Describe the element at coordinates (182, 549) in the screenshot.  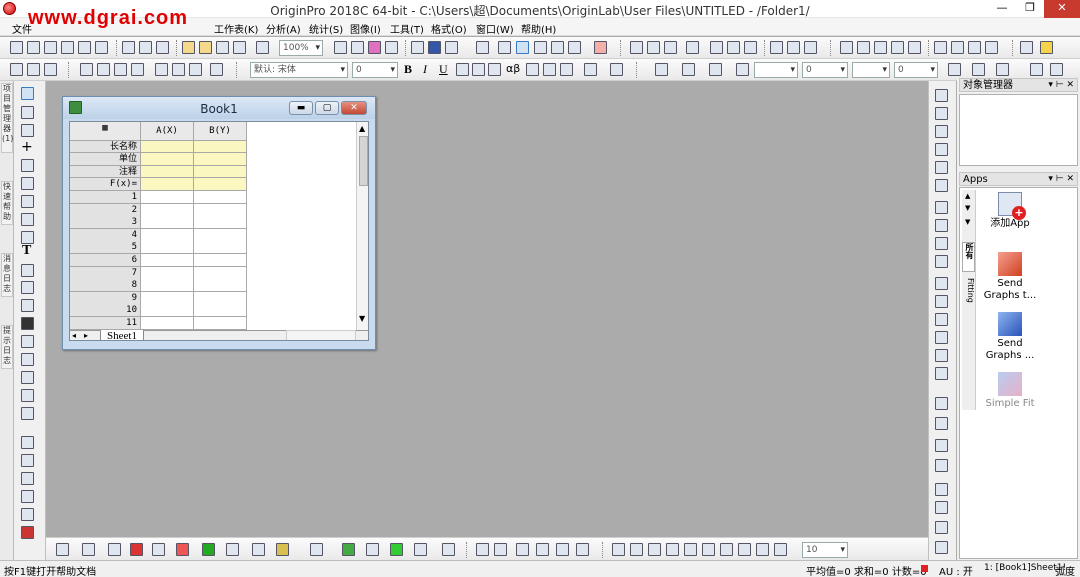
I see `bar-plot-icon` at that location.